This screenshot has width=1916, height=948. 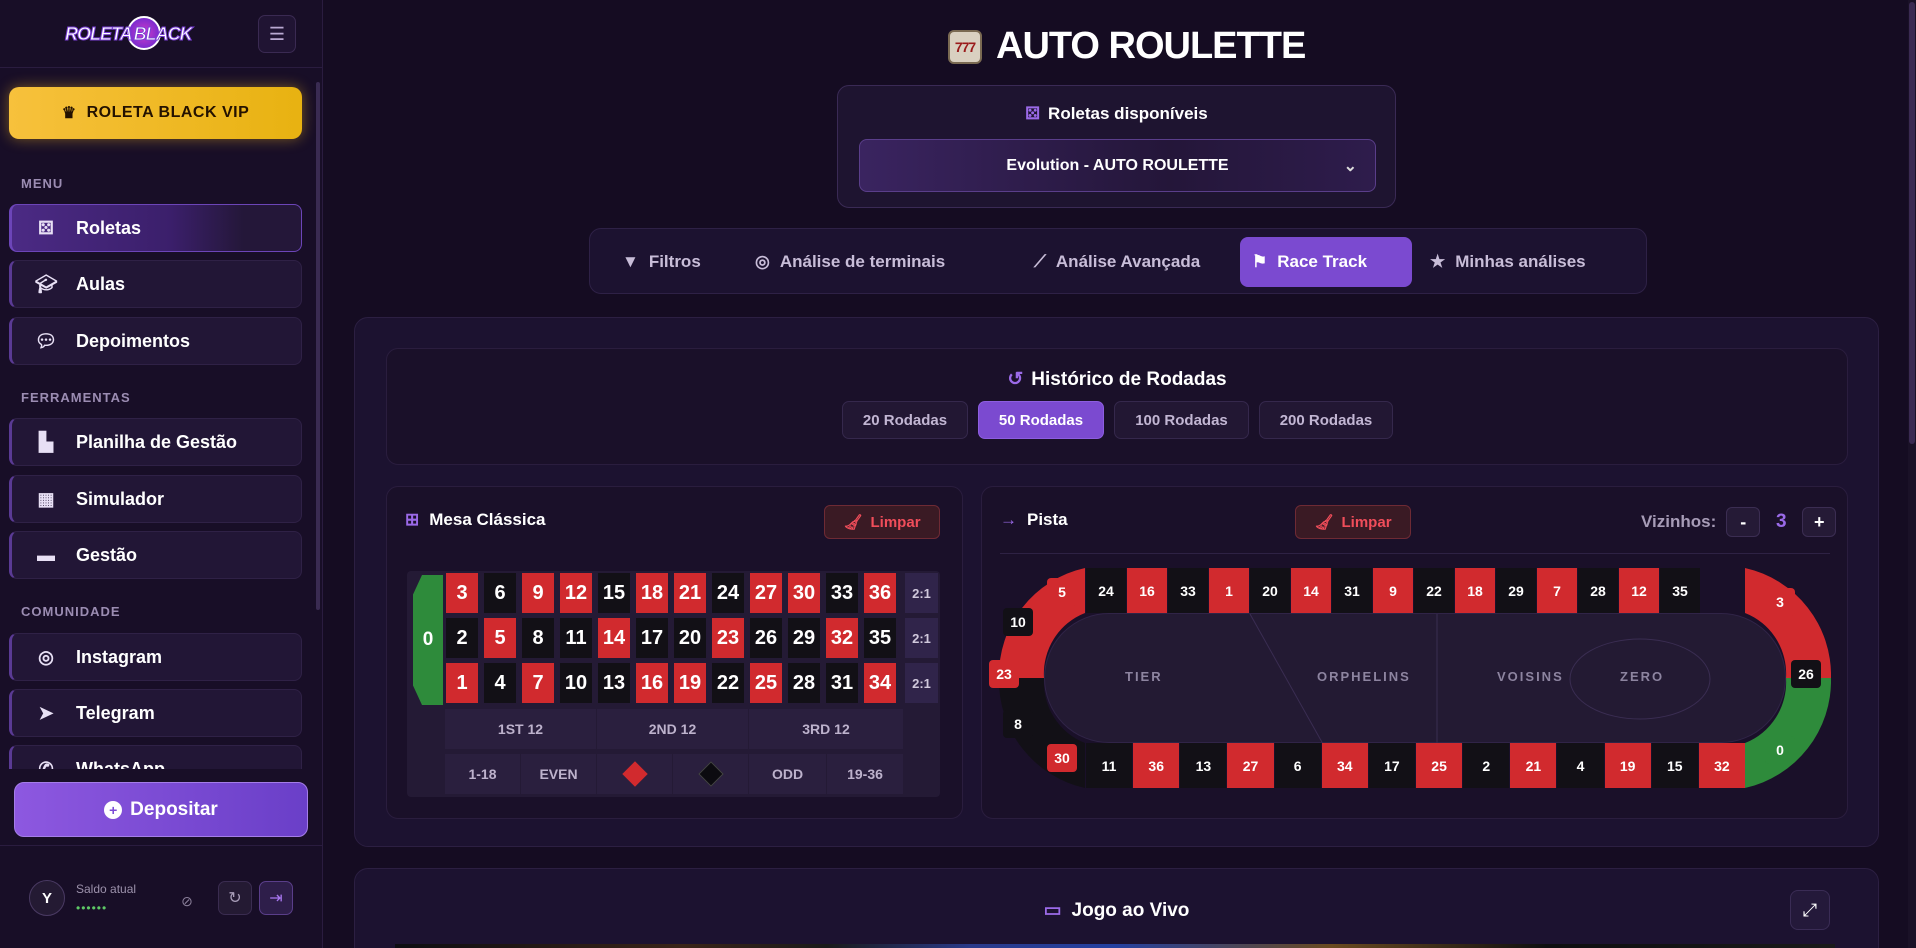 What do you see at coordinates (882, 522) in the screenshot?
I see `clear-table-button: 🧹︎ Limpar` at bounding box center [882, 522].